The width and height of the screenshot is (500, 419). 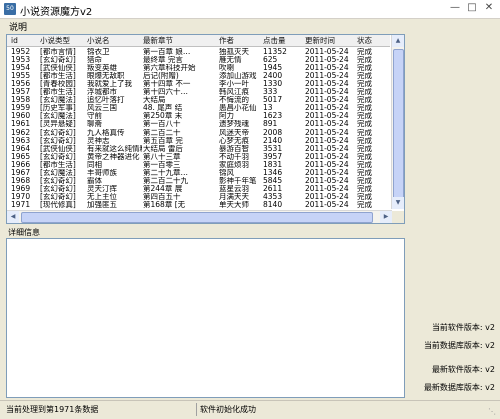 I want to click on table-cell: 5845, so click(x=273, y=180).